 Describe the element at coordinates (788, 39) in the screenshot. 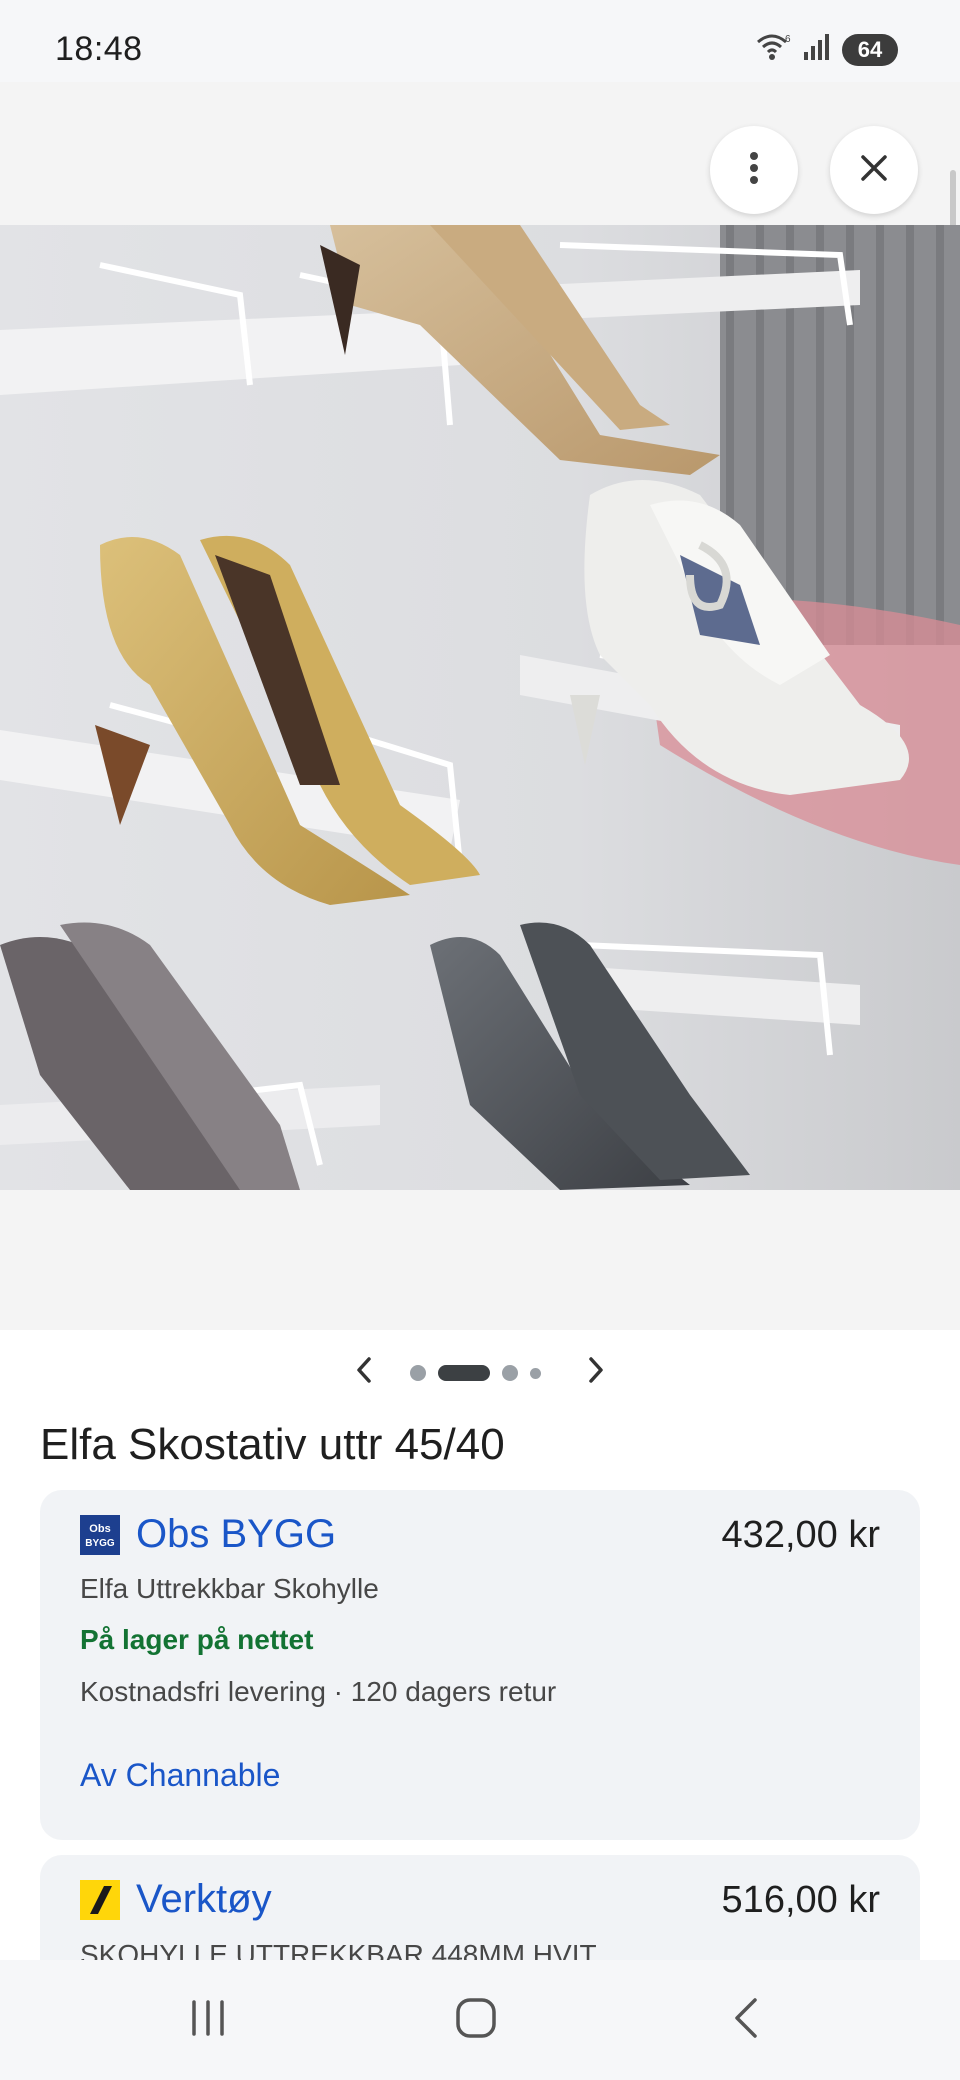

I see `svg-text: 6` at that location.